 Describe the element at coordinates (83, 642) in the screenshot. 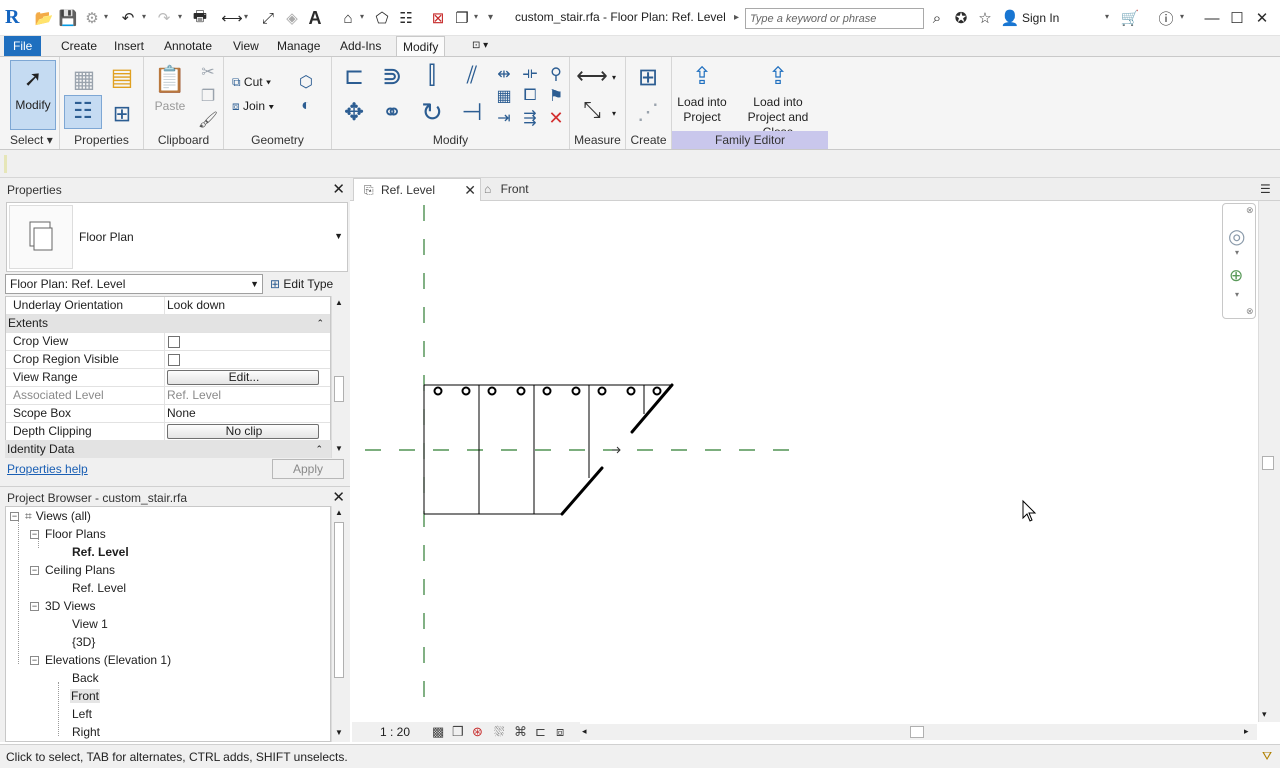

I see `tree-node-3d: {3D}` at that location.